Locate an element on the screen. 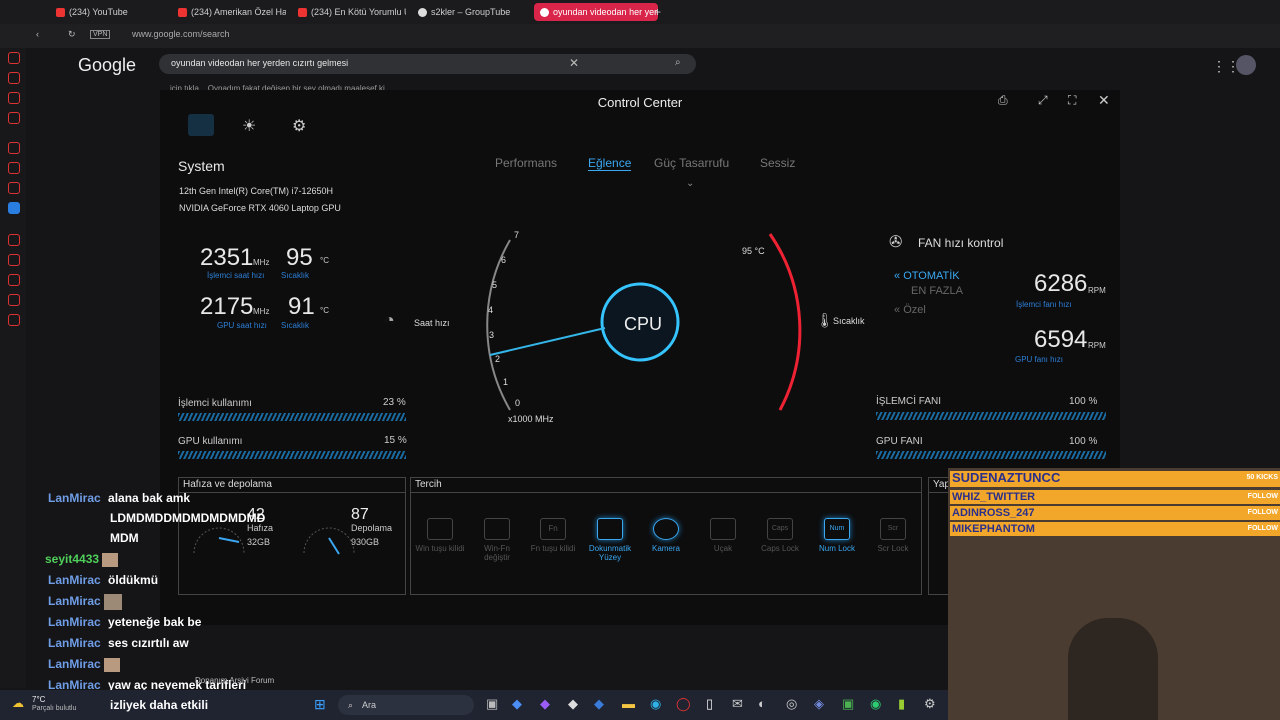 This screenshot has height=720, width=1280. google-logo: Google is located at coordinates (107, 65).